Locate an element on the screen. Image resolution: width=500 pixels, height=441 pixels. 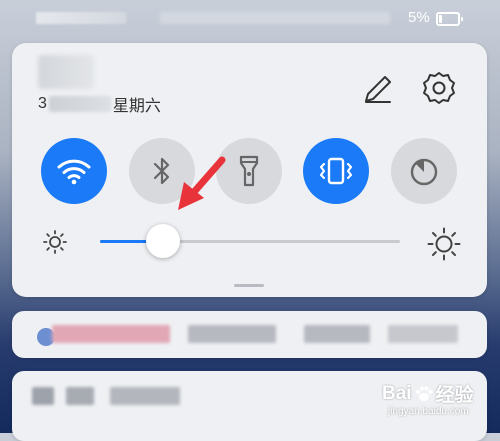
watermark-logo-left: Bai is located at coordinates (397, 393).